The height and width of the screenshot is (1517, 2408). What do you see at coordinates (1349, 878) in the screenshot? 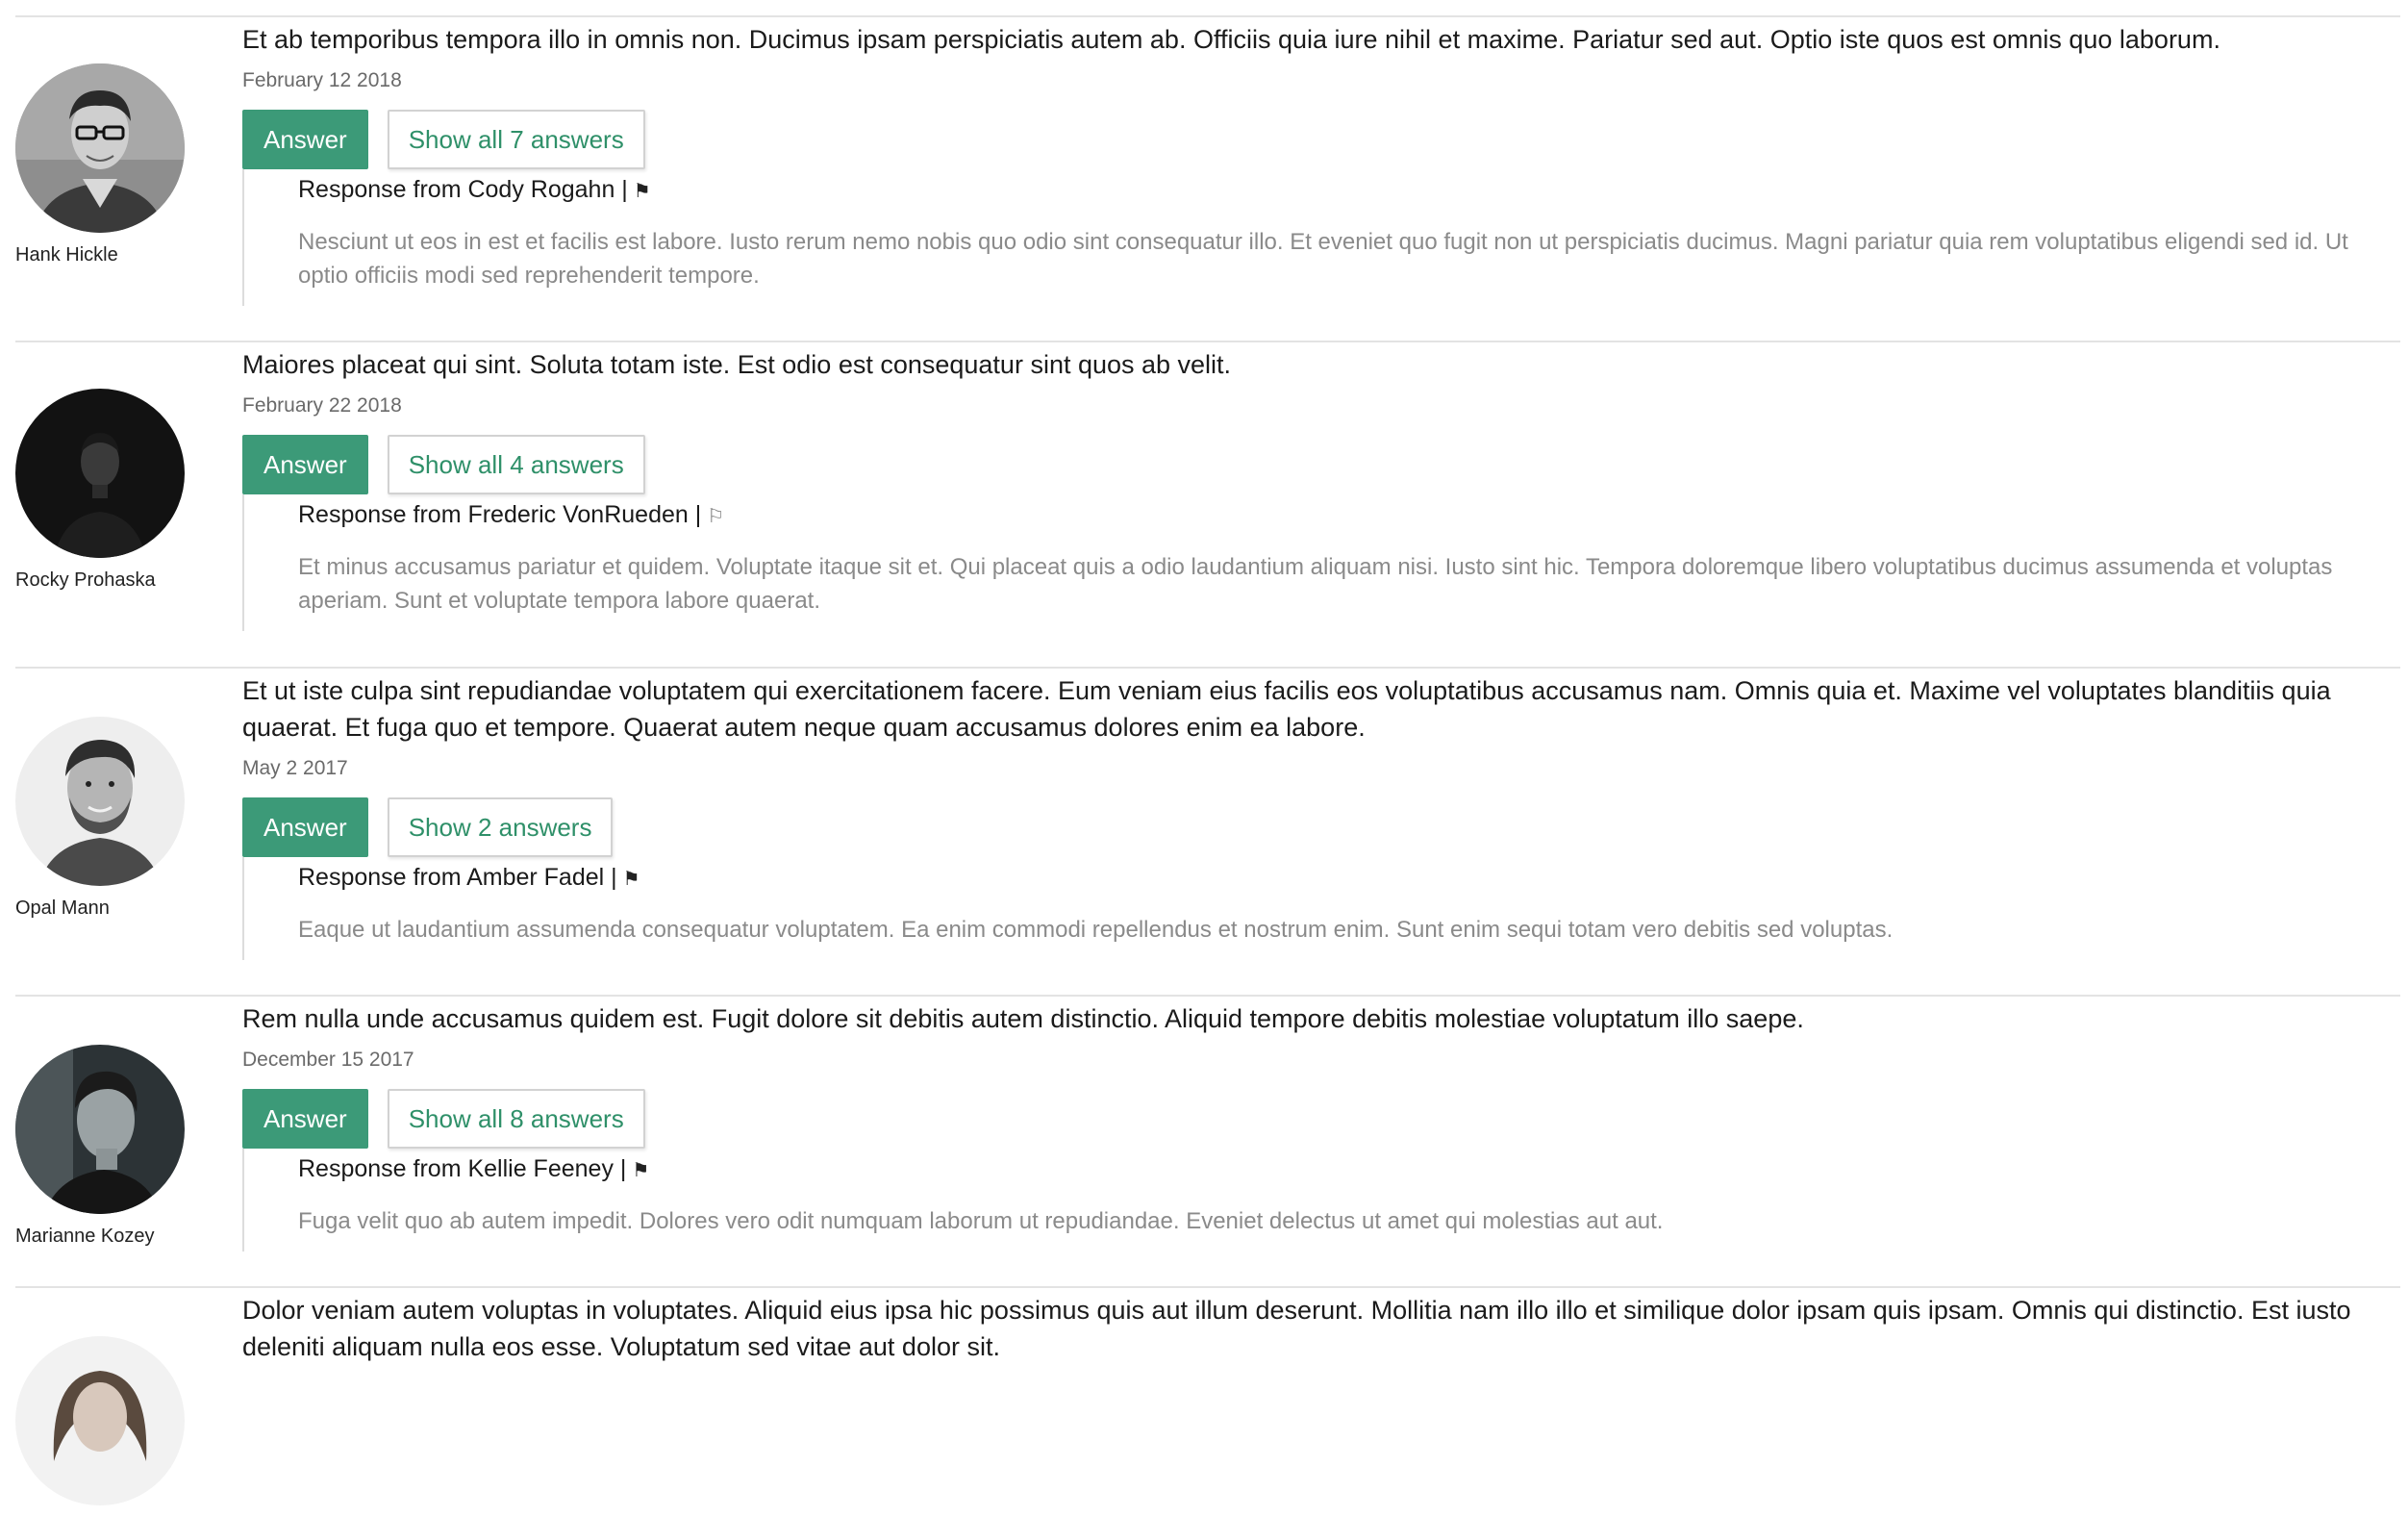
I see `response-header: Response from Amber Fadel | ⚑` at bounding box center [1349, 878].